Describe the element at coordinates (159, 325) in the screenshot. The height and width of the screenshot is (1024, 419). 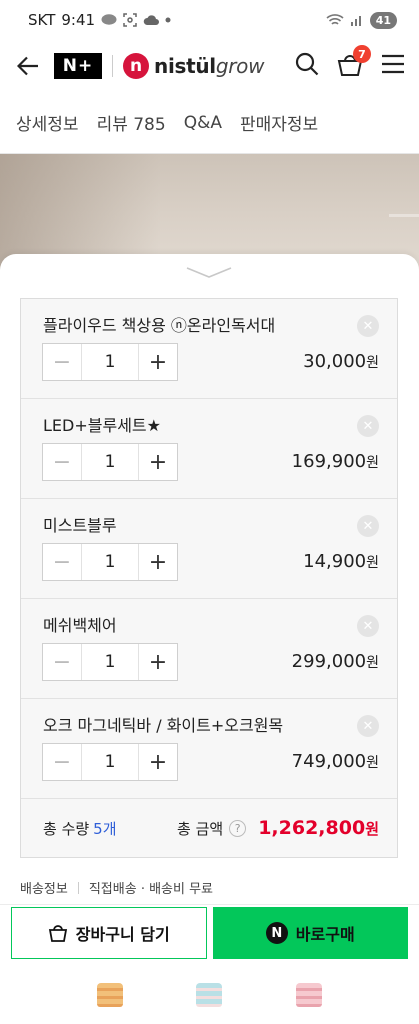
I see `option-name: 플라이우드 책상용 ⓝ온라인독서대` at that location.